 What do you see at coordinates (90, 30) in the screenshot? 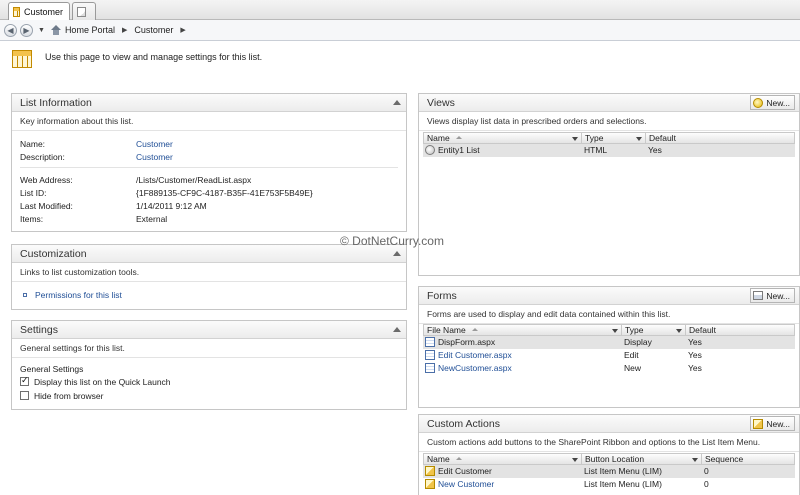
I see `breadcrumb-home-portal: Home Portal` at bounding box center [90, 30].